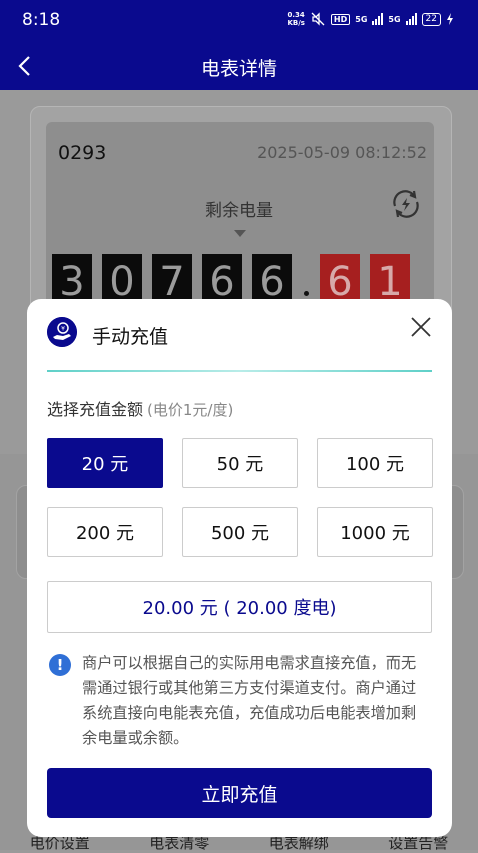 The height and width of the screenshot is (853, 478). I want to click on decimal-point, so click(306, 277).